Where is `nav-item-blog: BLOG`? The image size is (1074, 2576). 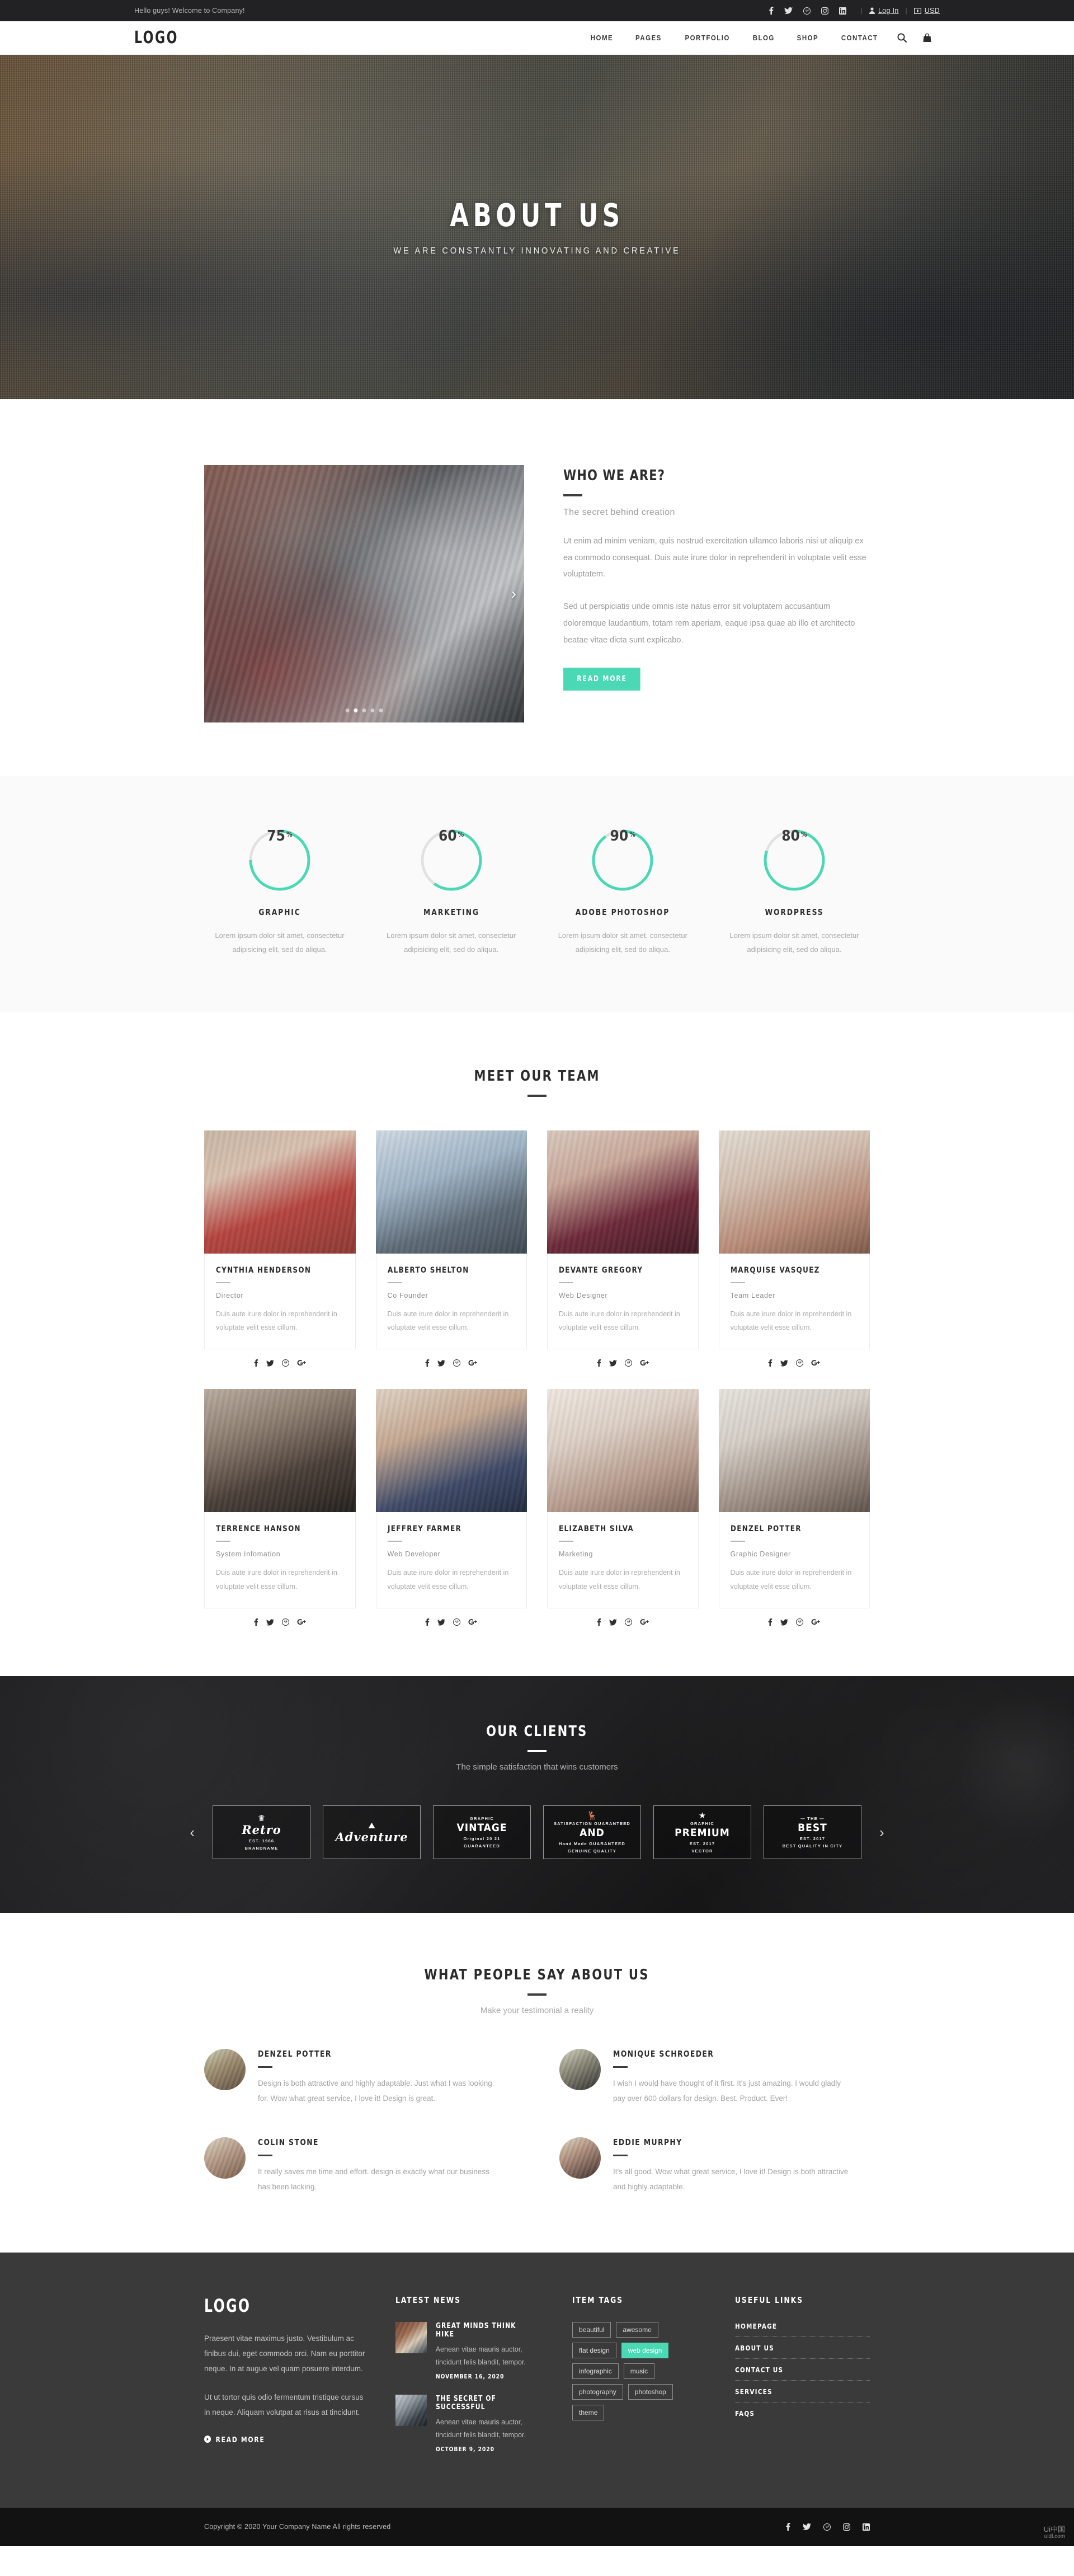 nav-item-blog: BLOG is located at coordinates (763, 38).